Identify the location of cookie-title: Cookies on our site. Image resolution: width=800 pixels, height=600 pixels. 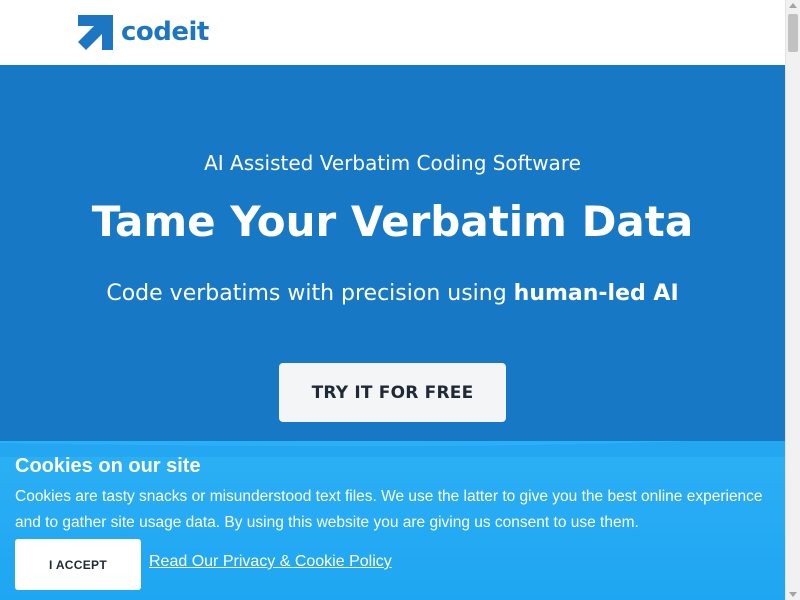
(108, 466).